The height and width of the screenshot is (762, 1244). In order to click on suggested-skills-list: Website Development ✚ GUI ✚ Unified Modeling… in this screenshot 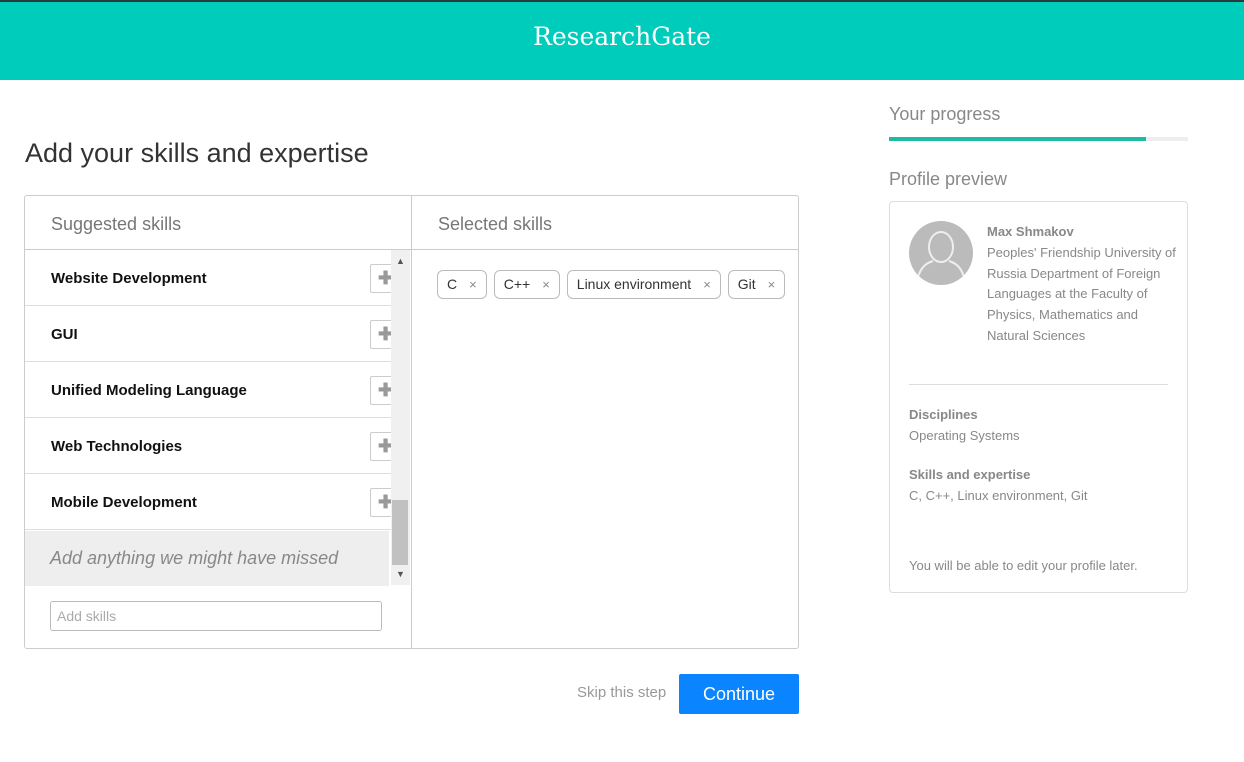, I will do `click(213, 390)`.